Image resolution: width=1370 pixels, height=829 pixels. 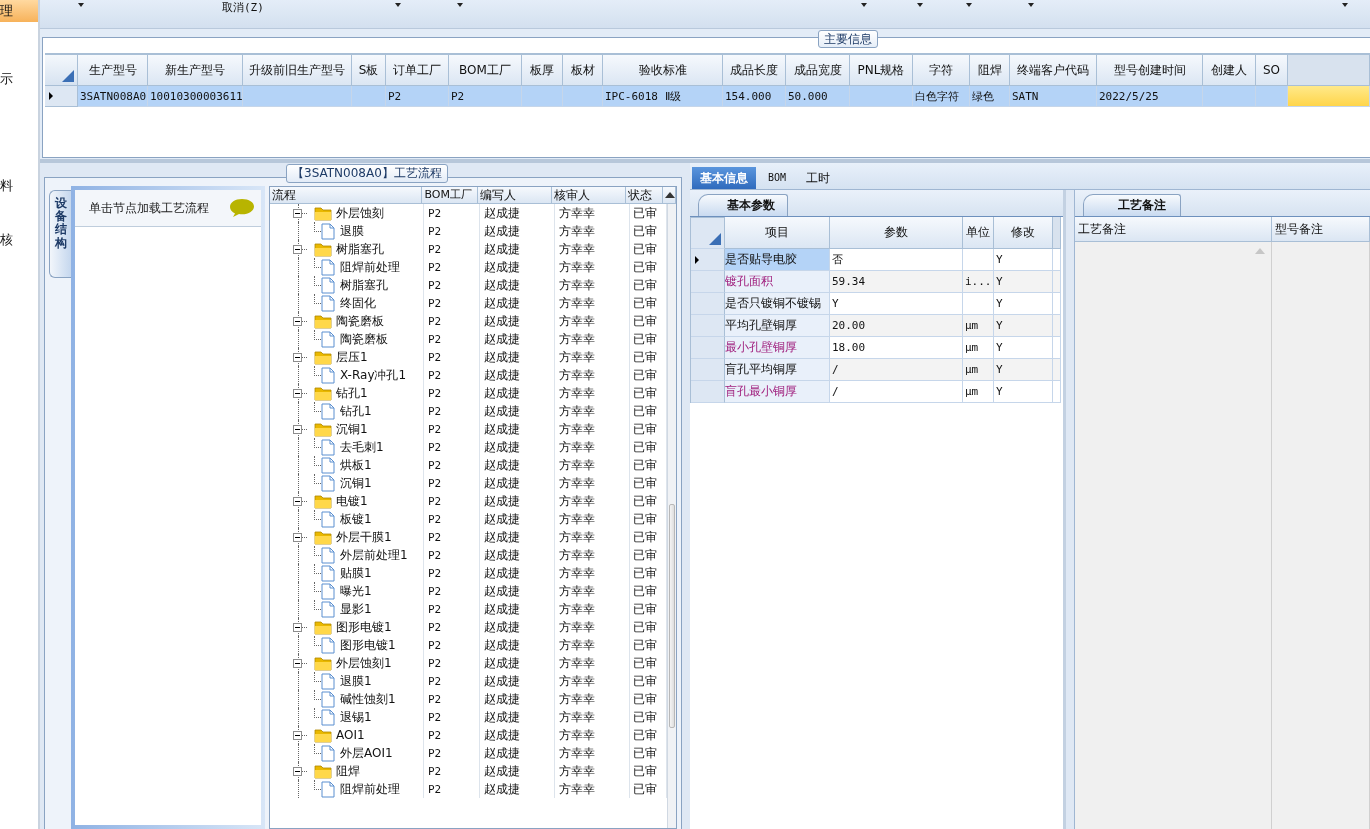 I want to click on column-header: 创建人, so click(x=1229, y=70).